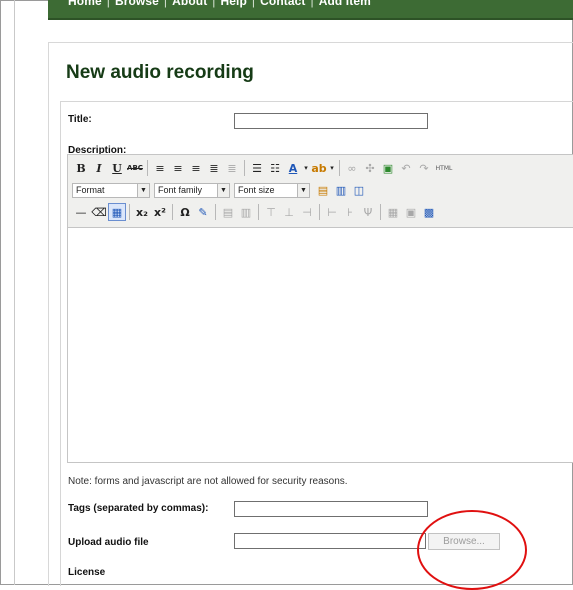 The image size is (573, 590). What do you see at coordinates (388, 168) in the screenshot?
I see `image-icon: ▣` at bounding box center [388, 168].